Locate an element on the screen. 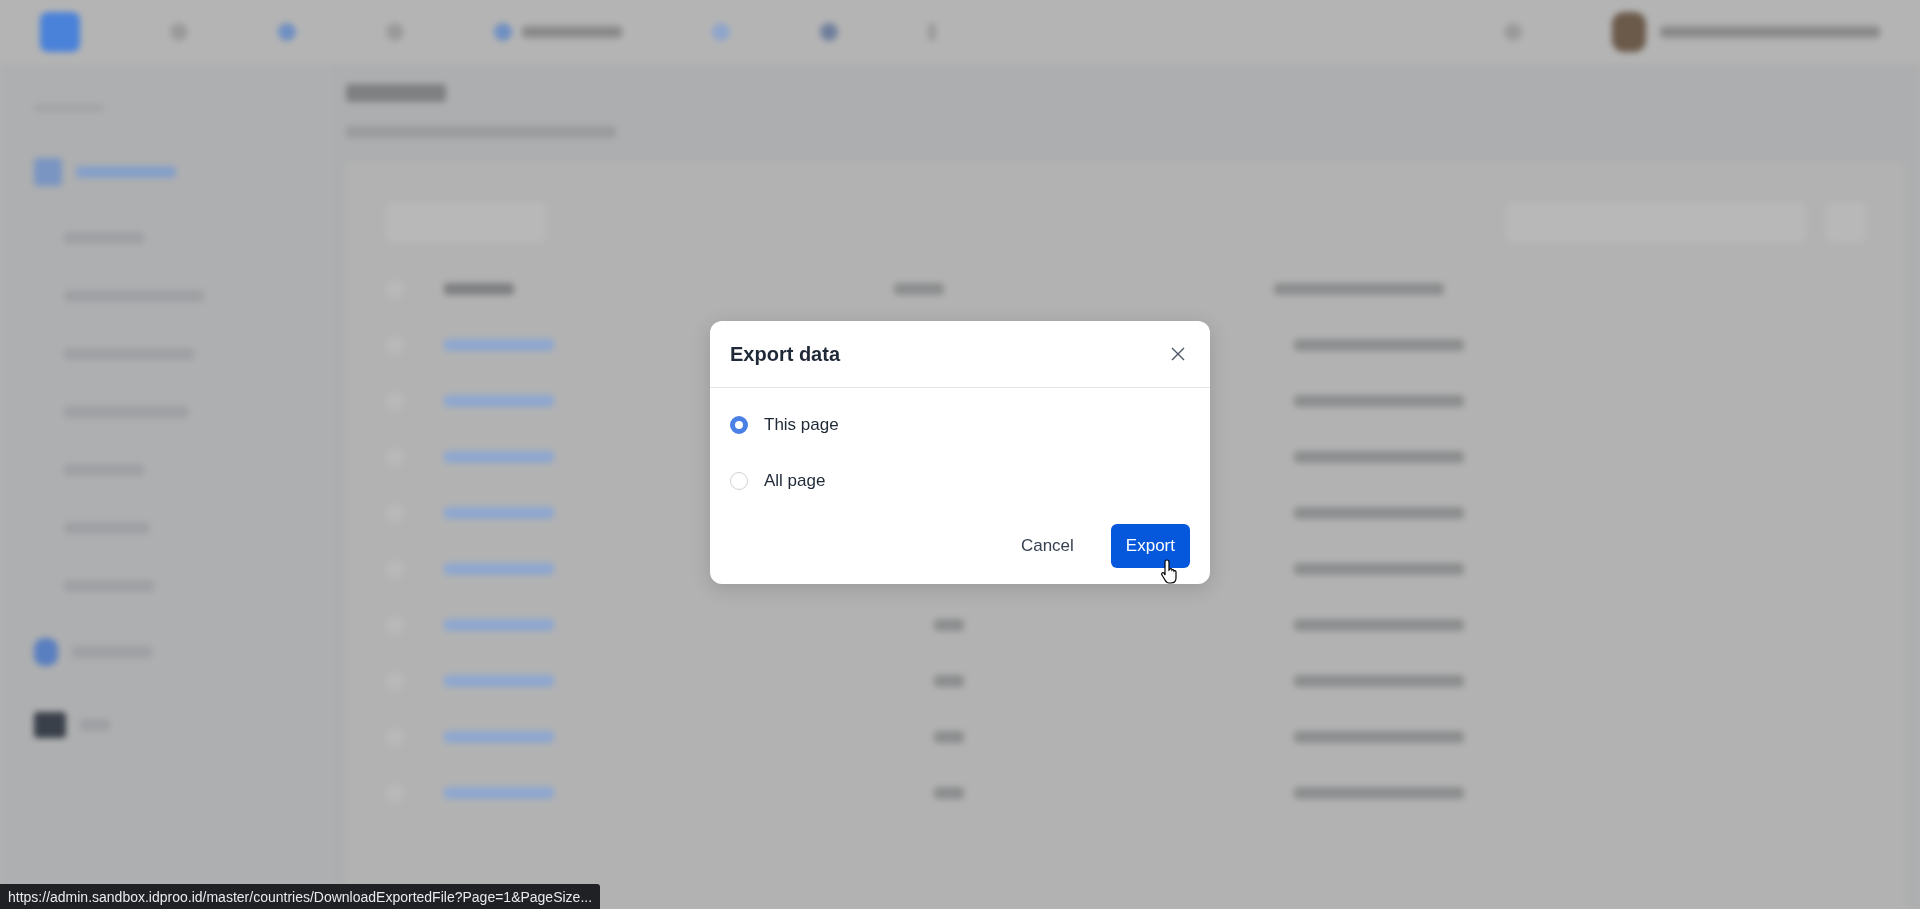 Image resolution: width=1920 pixels, height=909 pixels. option-label: All page is located at coordinates (795, 481).